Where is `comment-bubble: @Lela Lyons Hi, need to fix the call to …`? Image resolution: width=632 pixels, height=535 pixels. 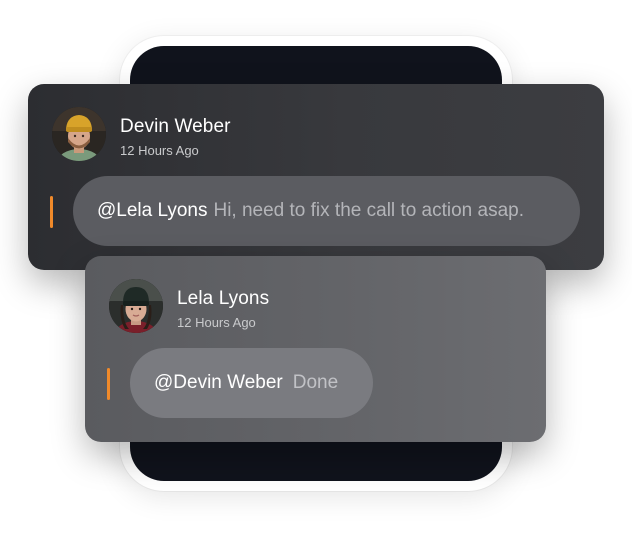
comment-bubble: @Lela Lyons Hi, need to fix the call to … is located at coordinates (326, 211).